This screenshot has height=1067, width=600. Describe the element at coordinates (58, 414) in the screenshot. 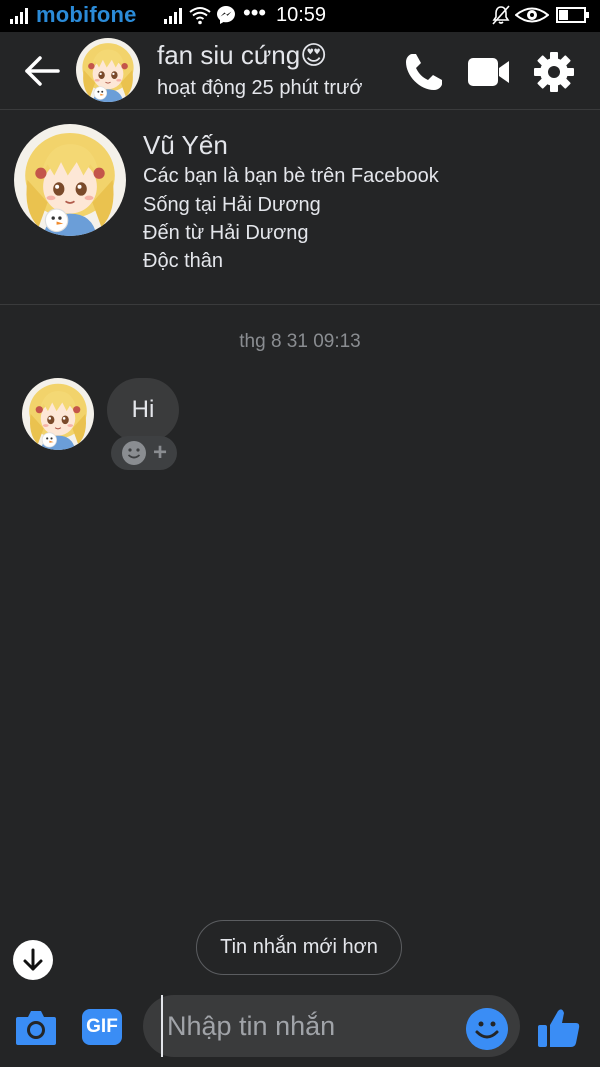

I see `sender-avatar` at that location.